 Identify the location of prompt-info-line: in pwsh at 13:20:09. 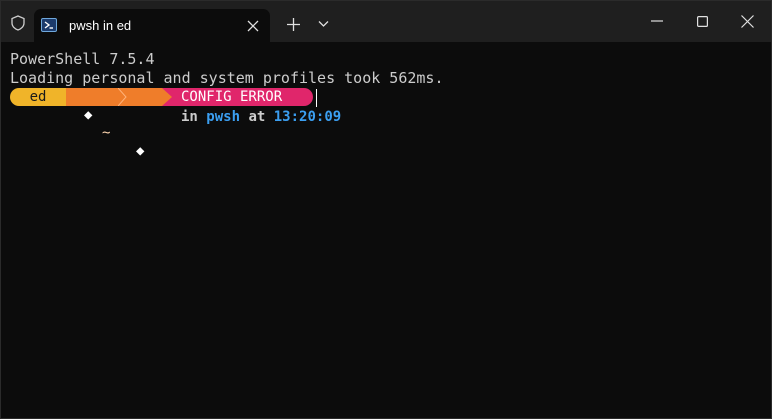
(261, 117).